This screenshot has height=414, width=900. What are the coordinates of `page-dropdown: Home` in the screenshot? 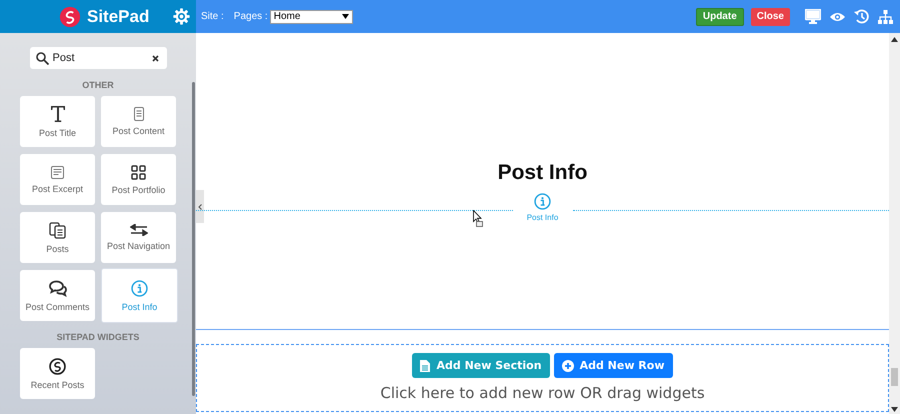 It's located at (311, 17).